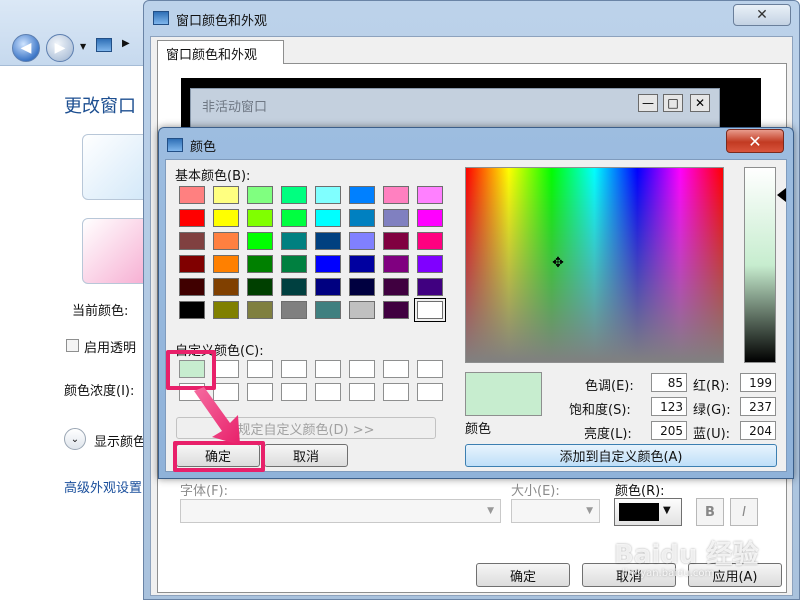  Describe the element at coordinates (609, 386) in the screenshot. I see `hue-label: 色调(E):` at that location.